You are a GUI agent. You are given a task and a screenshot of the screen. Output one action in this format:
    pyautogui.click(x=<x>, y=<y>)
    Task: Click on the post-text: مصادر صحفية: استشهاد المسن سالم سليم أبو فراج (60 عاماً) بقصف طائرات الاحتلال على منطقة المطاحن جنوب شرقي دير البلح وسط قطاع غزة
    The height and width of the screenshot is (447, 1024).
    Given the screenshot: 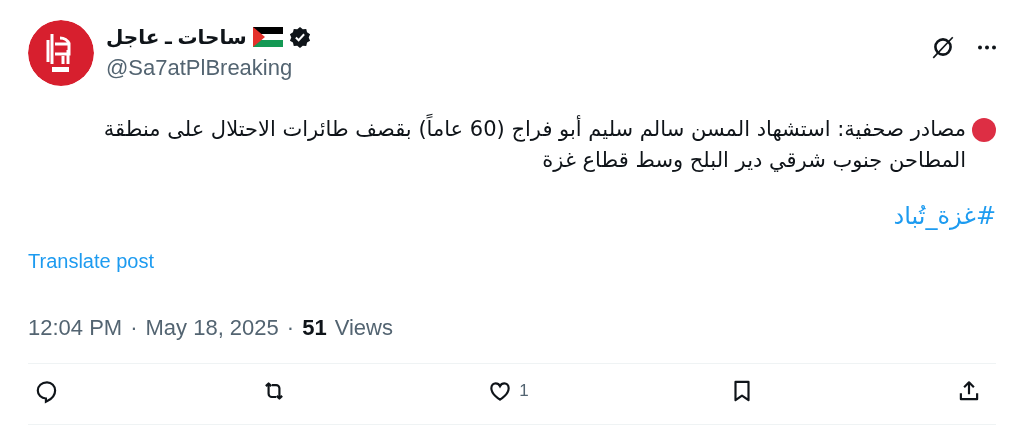 What is the action you would take?
    pyautogui.click(x=497, y=145)
    